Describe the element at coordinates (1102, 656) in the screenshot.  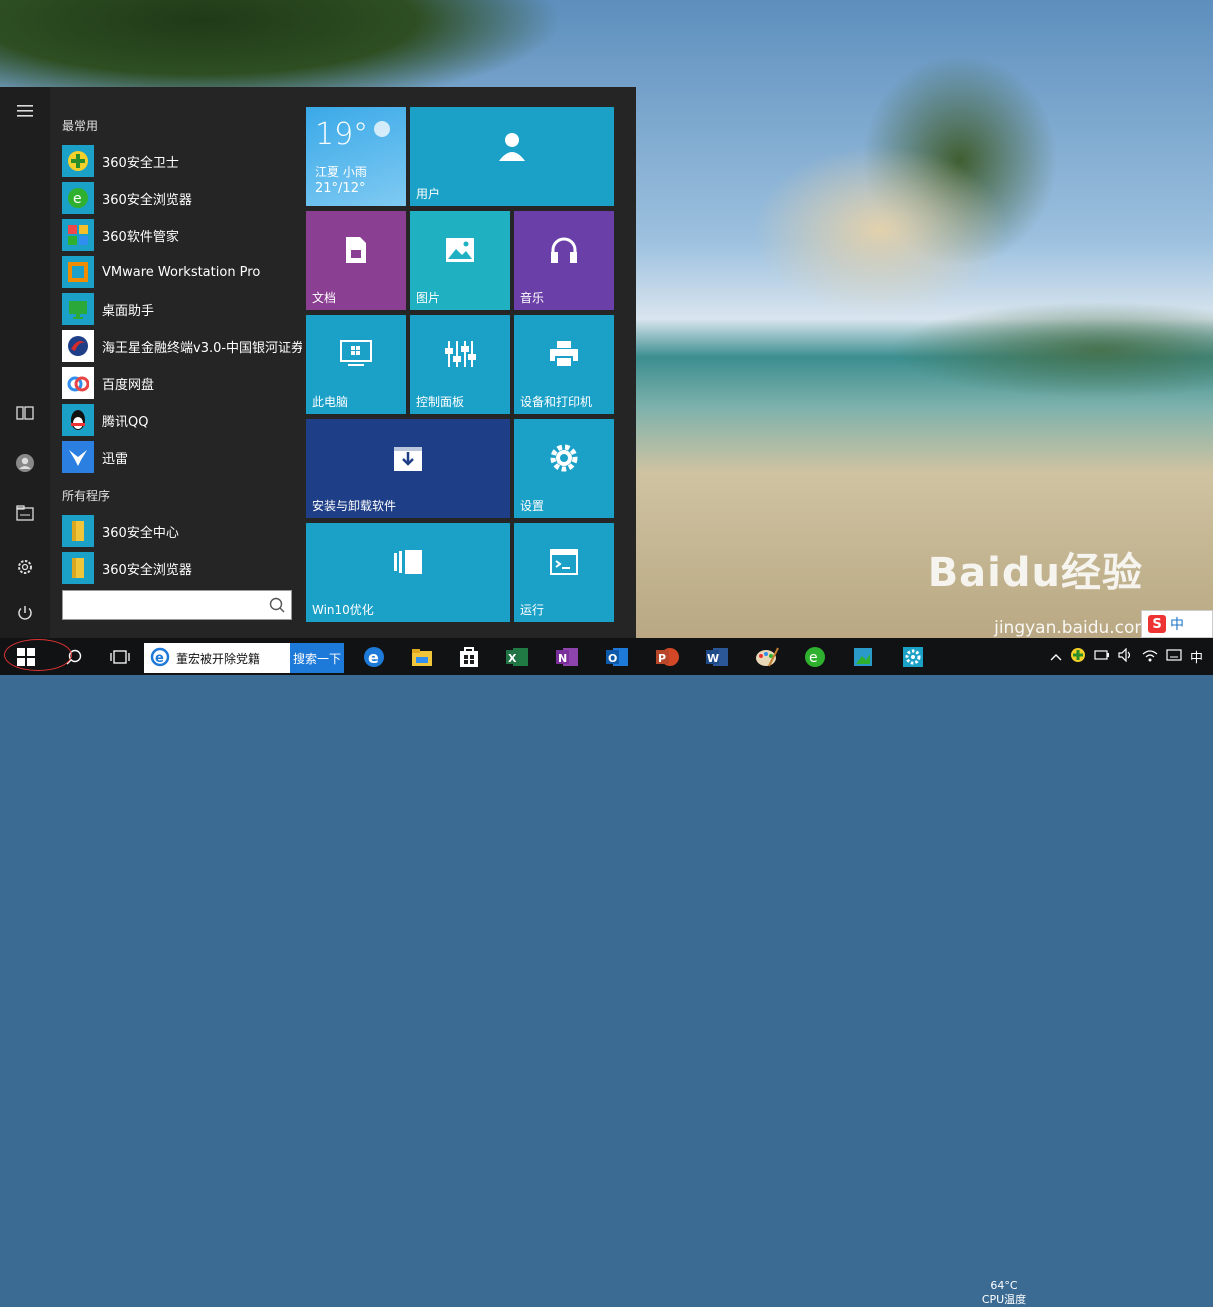
I see `battery-icon` at that location.